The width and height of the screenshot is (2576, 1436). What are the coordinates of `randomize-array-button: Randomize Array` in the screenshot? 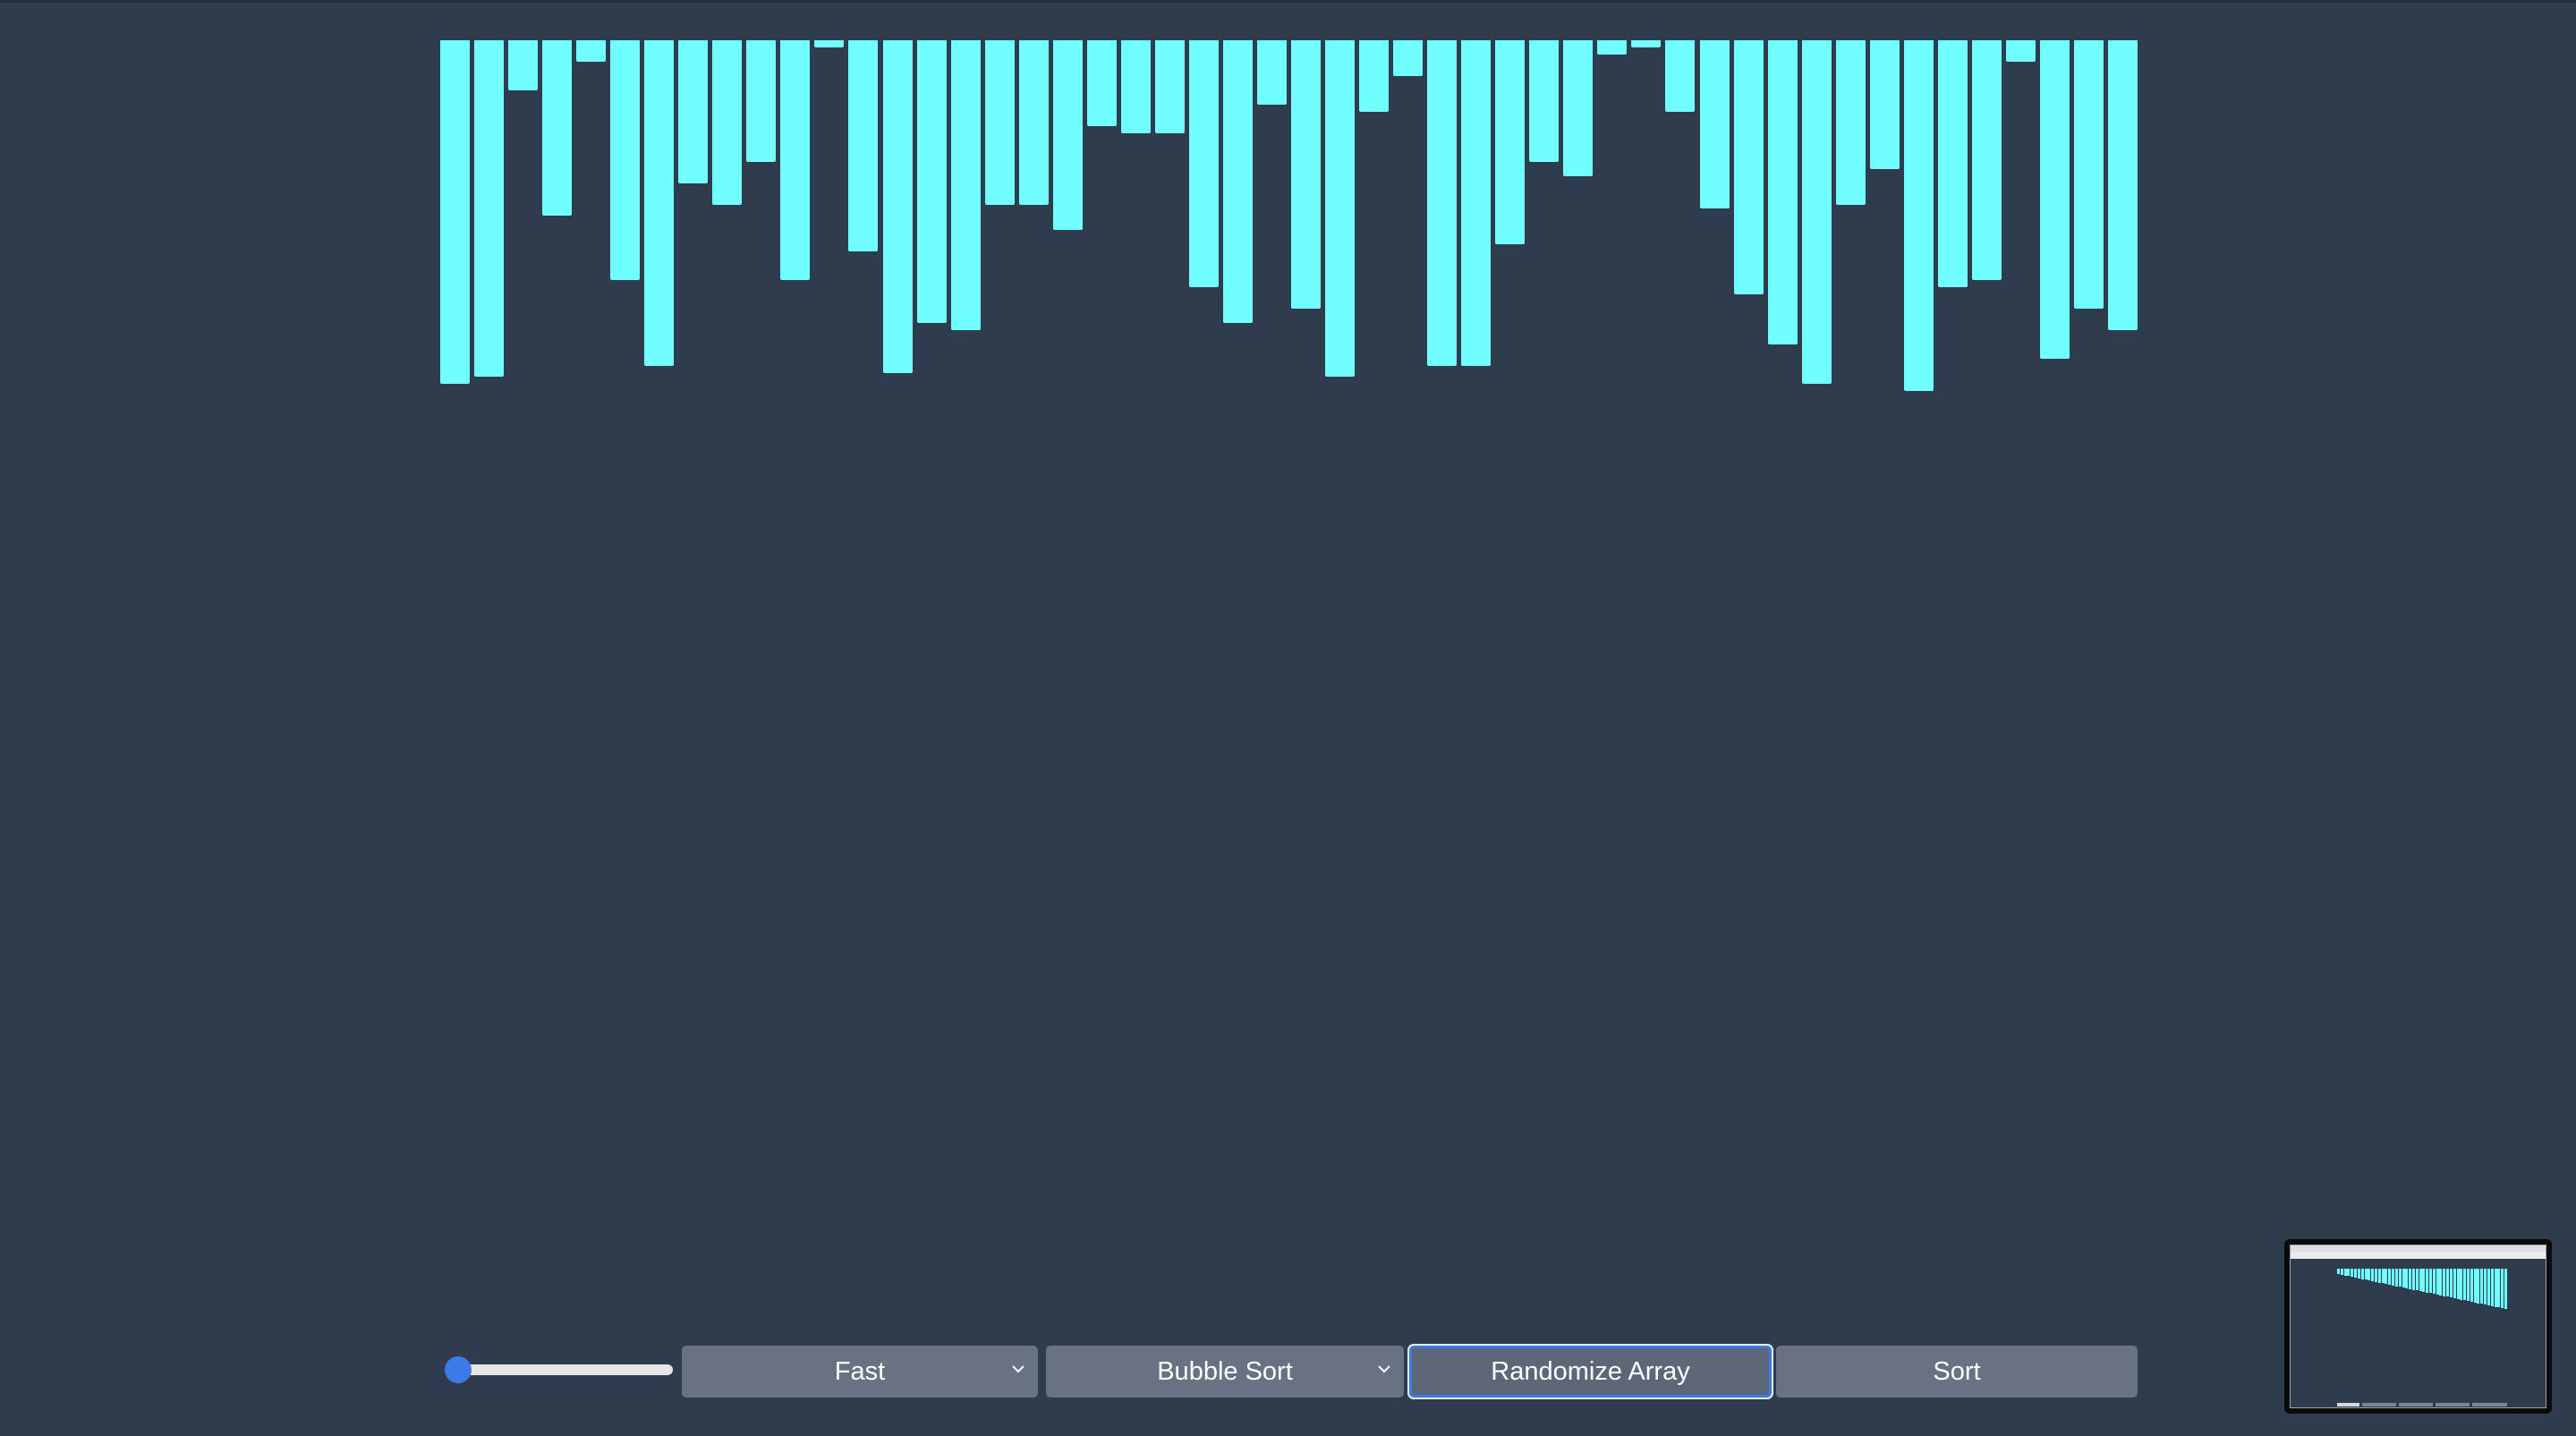 It's located at (1590, 1372).